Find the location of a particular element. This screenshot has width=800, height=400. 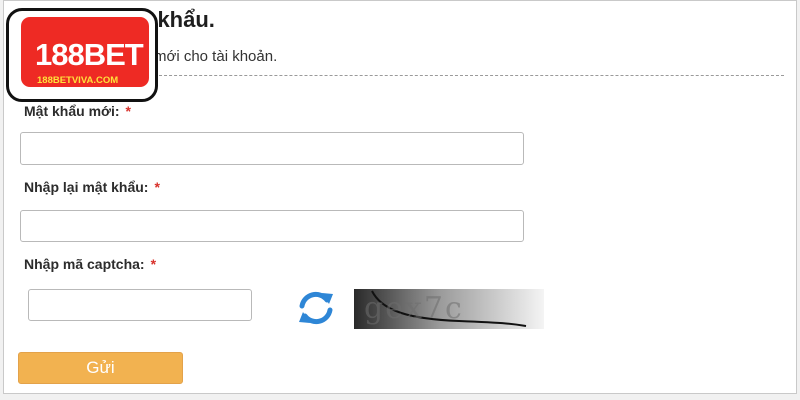

captcha-image: gex7c is located at coordinates (449, 309).